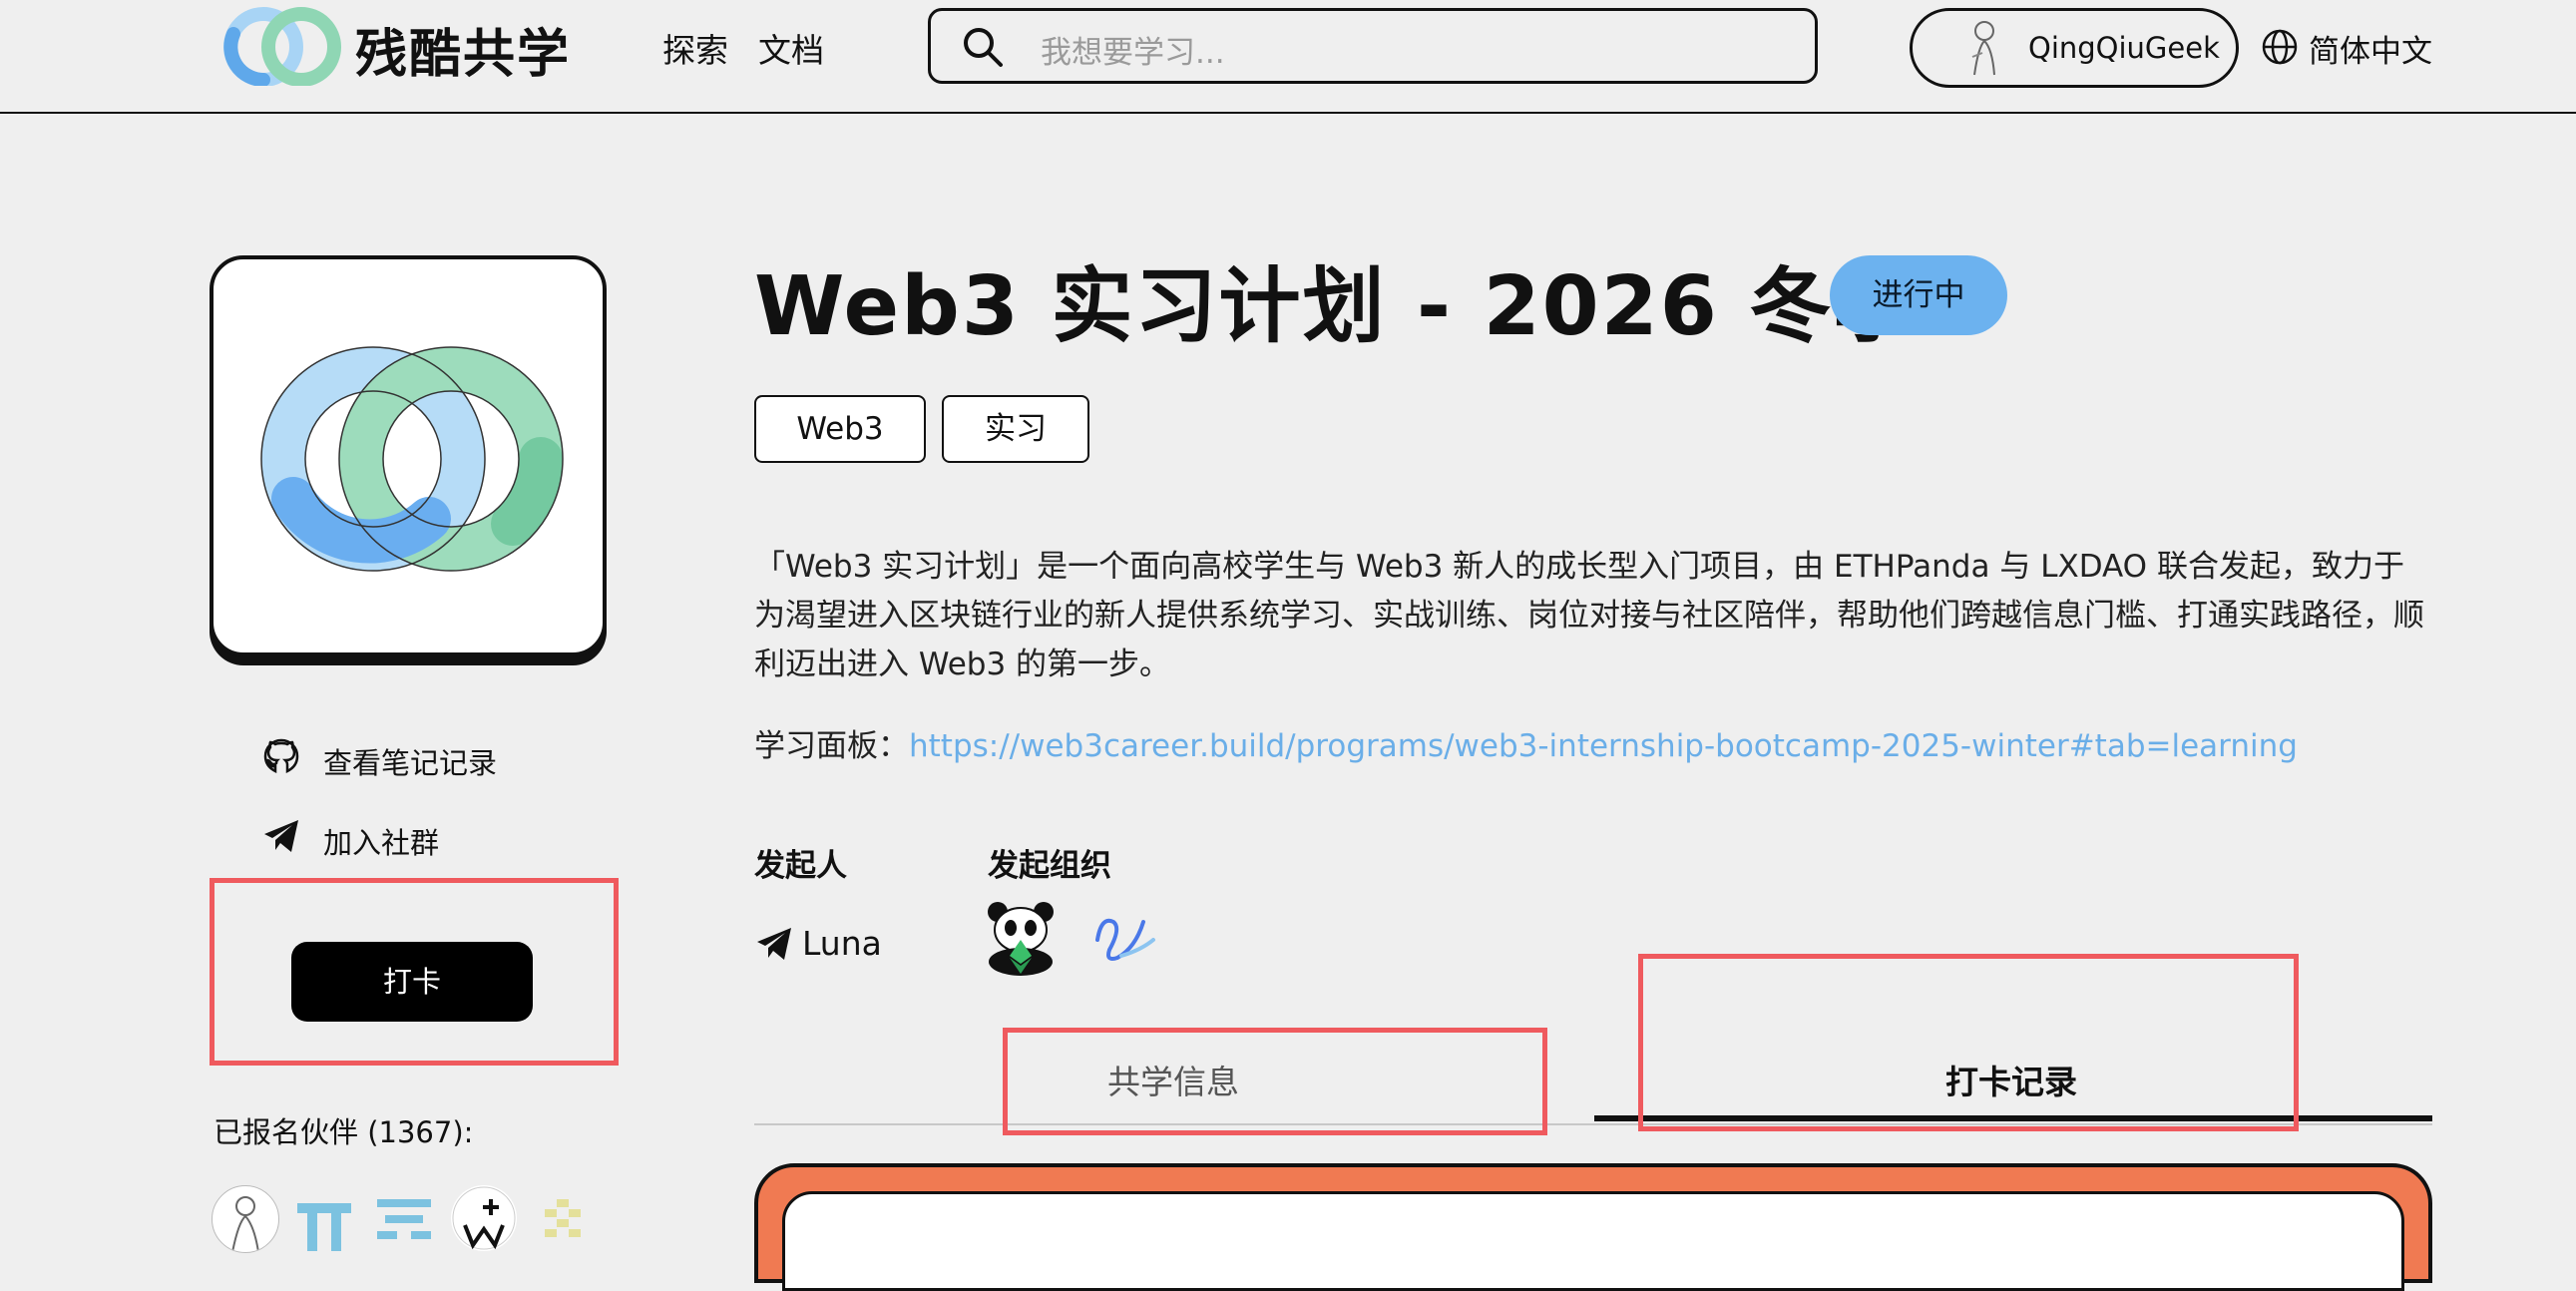 The width and height of the screenshot is (2576, 1291). Describe the element at coordinates (1968, 1042) in the screenshot. I see `highlight-box-checkin-tab` at that location.